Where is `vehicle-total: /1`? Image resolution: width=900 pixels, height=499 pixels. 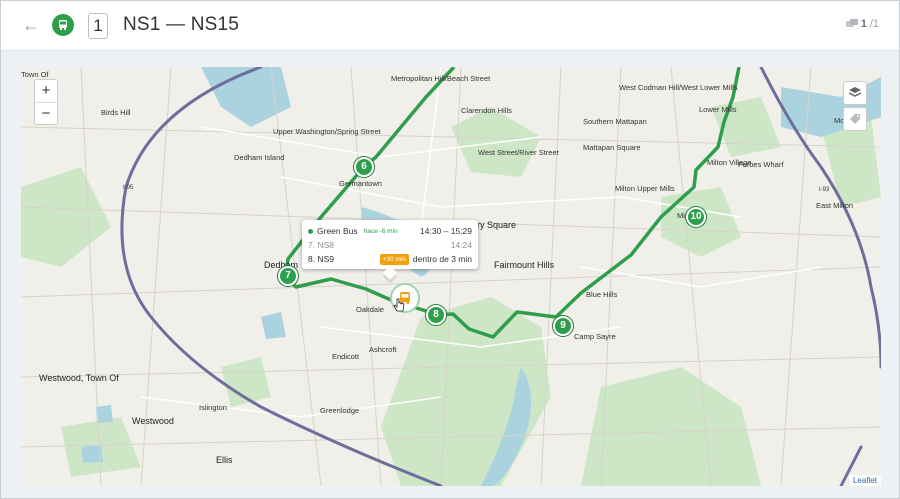
vehicle-total: /1 is located at coordinates (874, 24).